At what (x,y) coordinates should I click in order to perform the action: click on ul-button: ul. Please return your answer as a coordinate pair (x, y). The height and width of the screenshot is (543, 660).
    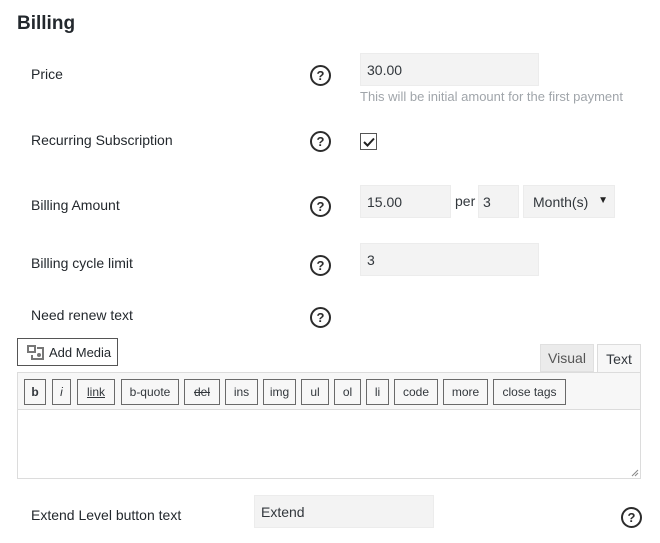
    Looking at the image, I should click on (315, 392).